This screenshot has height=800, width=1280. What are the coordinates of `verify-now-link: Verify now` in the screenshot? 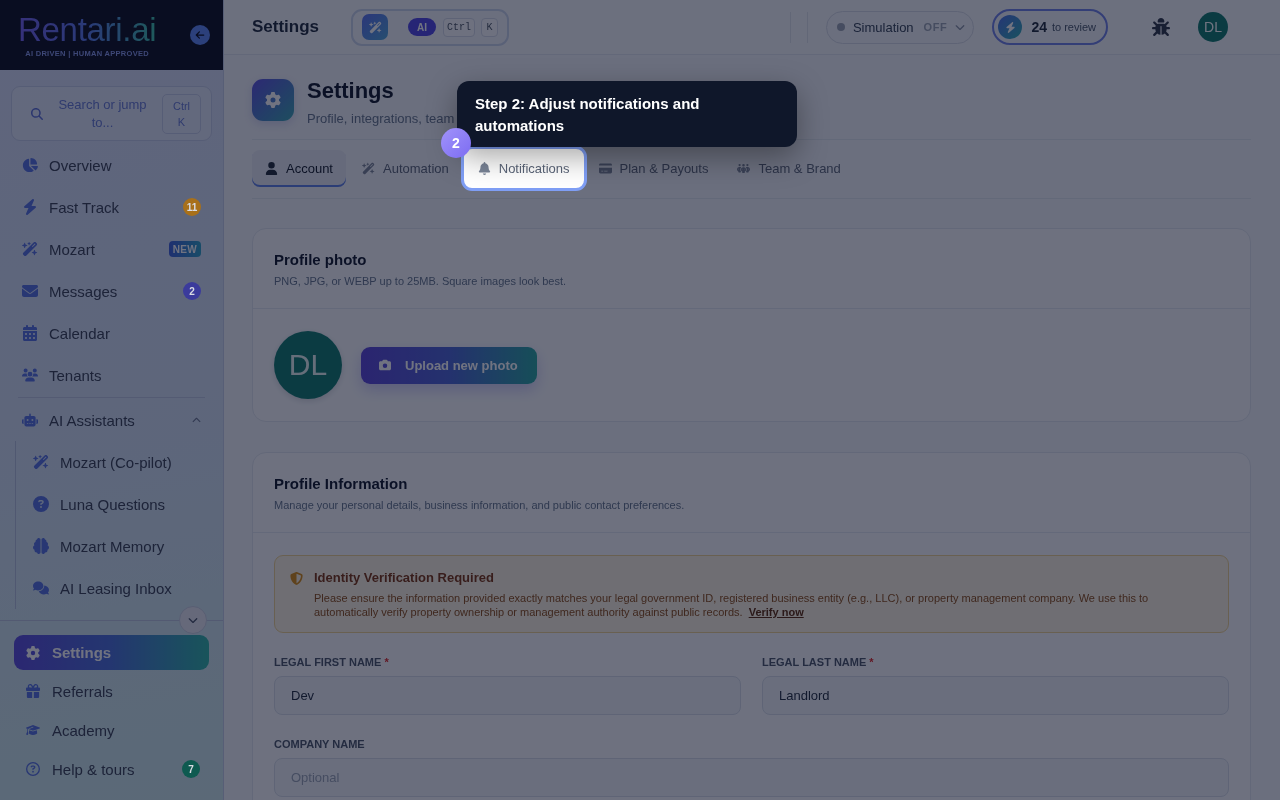 It's located at (776, 612).